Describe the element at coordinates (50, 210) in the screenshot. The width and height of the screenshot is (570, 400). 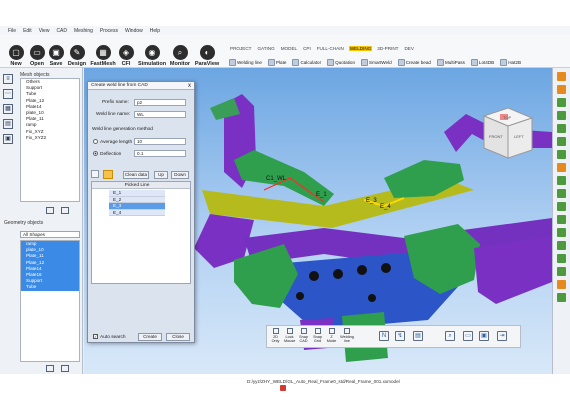
I see `edit-icon` at that location.